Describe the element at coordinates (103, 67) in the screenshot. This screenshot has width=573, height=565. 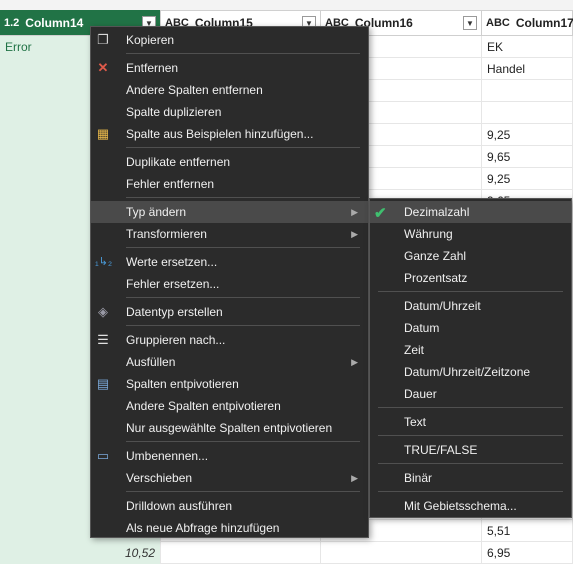
I see `remove-icon: ✕` at that location.